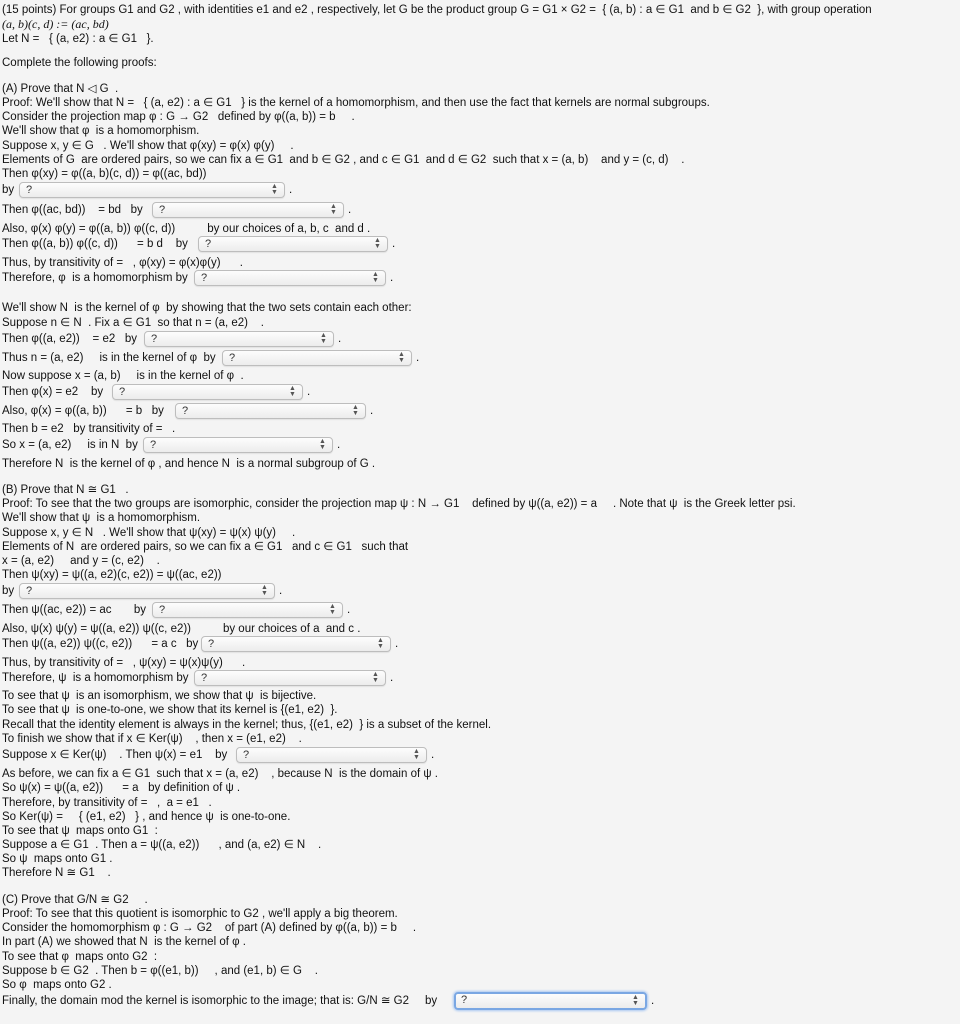  Describe the element at coordinates (238, 445) in the screenshot. I see `justification-select-a9: ? ▲ ▼` at that location.